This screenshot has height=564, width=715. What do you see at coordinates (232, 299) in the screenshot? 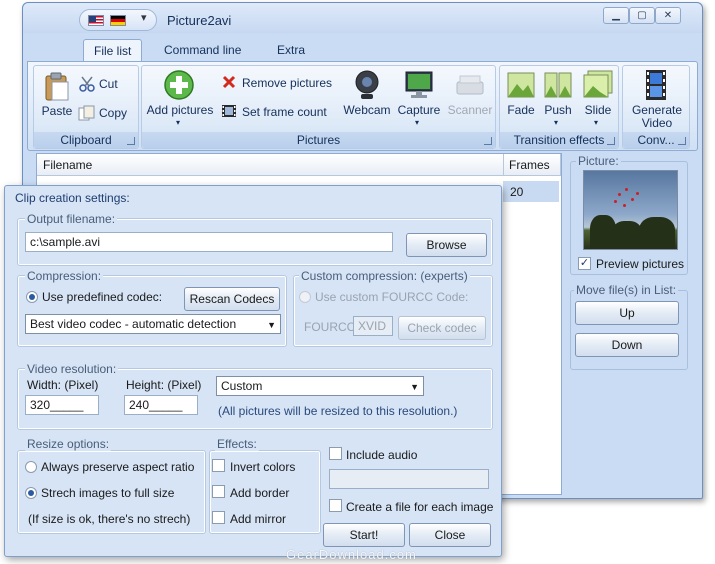
I see `rescan-codecs-button: Rescan Codecs` at bounding box center [232, 299].